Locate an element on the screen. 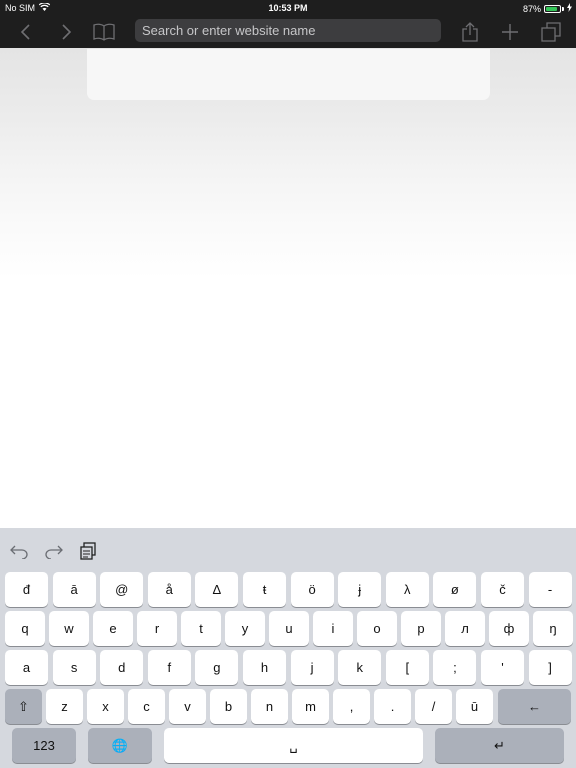 Image resolution: width=576 pixels, height=768 pixels. key-row3-1: s is located at coordinates (74, 667).